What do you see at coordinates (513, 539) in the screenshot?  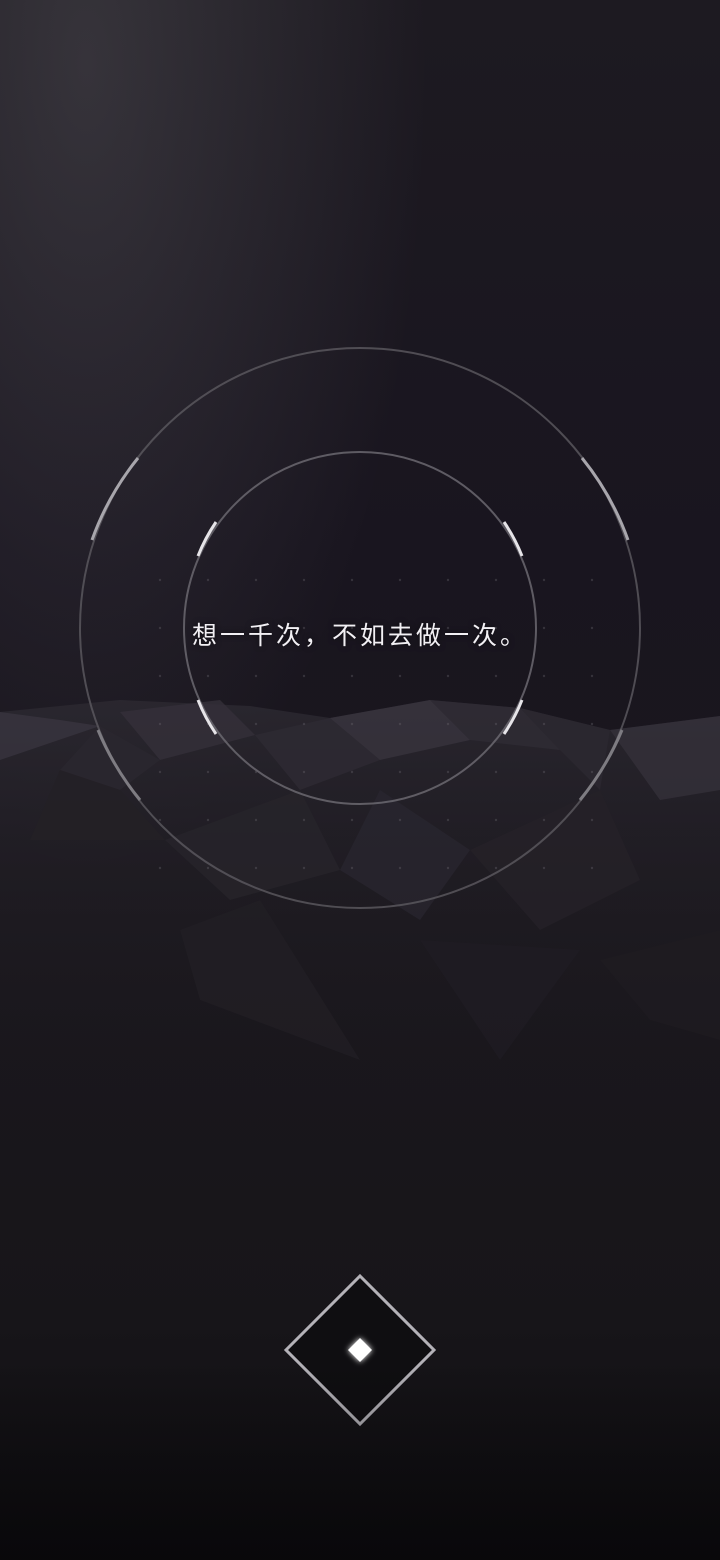 I see `inner-arc-top-right` at bounding box center [513, 539].